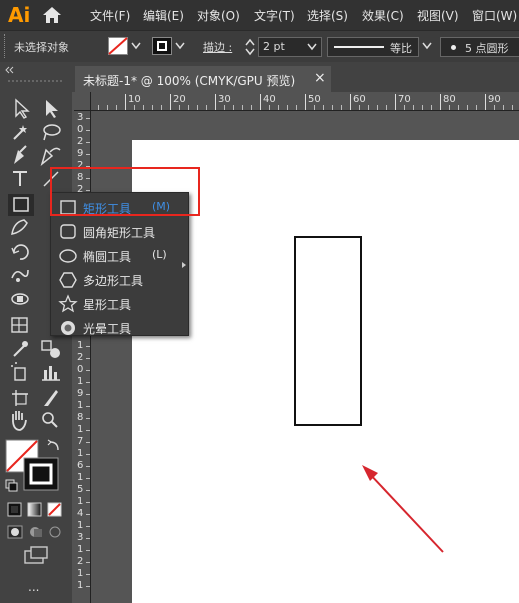 This screenshot has width=519, height=603. I want to click on ruler-label: 9, so click(80, 393).